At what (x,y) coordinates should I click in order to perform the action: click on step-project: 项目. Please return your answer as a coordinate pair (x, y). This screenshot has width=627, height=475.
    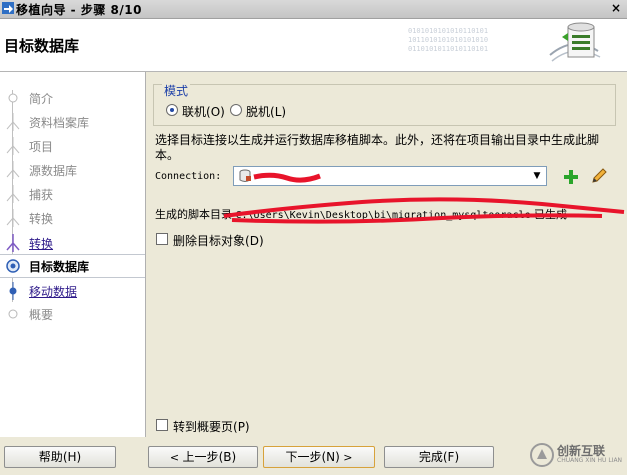
    Looking at the image, I should click on (72, 146).